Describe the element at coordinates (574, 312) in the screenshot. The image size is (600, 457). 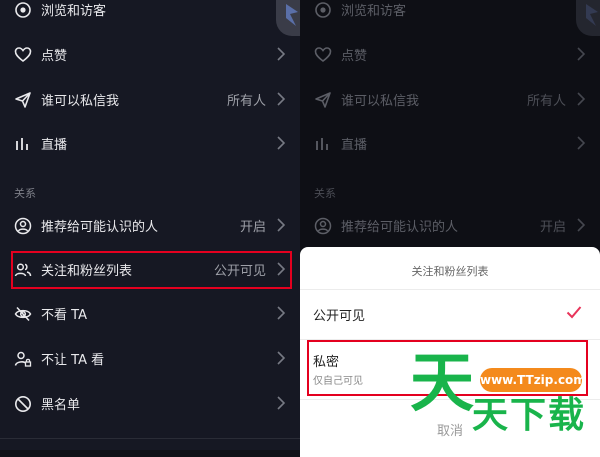
I see `checkmark-icon` at that location.